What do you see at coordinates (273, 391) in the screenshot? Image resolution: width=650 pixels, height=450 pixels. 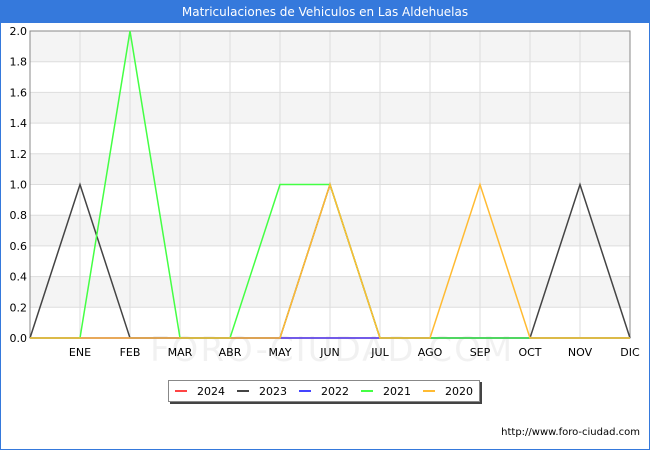 I see `legend-label: 2023` at bounding box center [273, 391].